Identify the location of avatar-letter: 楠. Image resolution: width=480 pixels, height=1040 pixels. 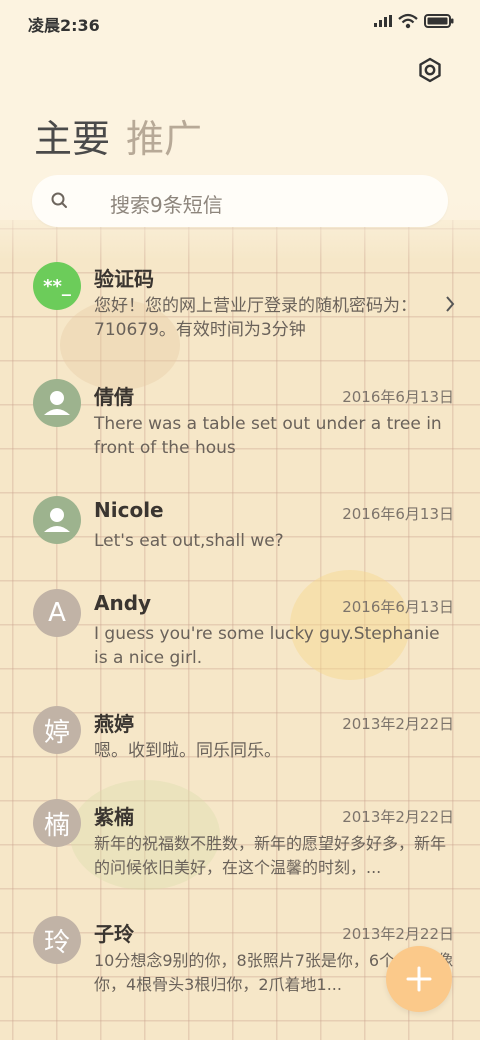
(57, 823).